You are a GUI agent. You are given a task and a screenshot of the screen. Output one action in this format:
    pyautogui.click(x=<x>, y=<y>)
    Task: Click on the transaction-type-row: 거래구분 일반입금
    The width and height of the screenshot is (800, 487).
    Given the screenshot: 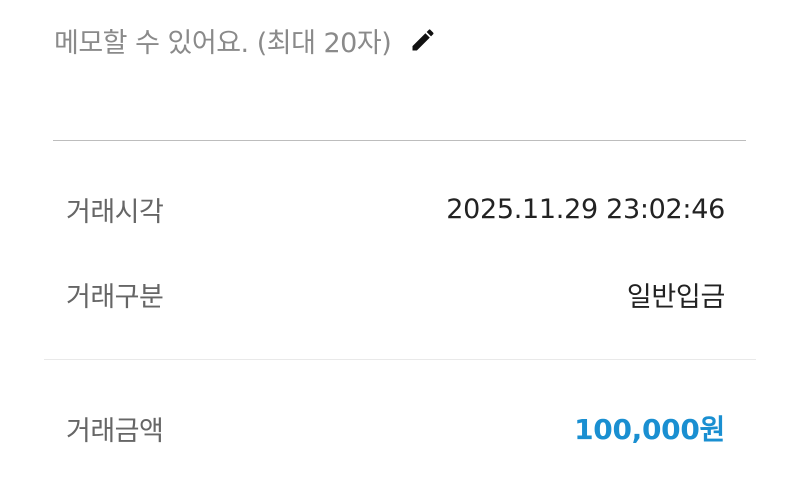 What is the action you would take?
    pyautogui.click(x=395, y=294)
    